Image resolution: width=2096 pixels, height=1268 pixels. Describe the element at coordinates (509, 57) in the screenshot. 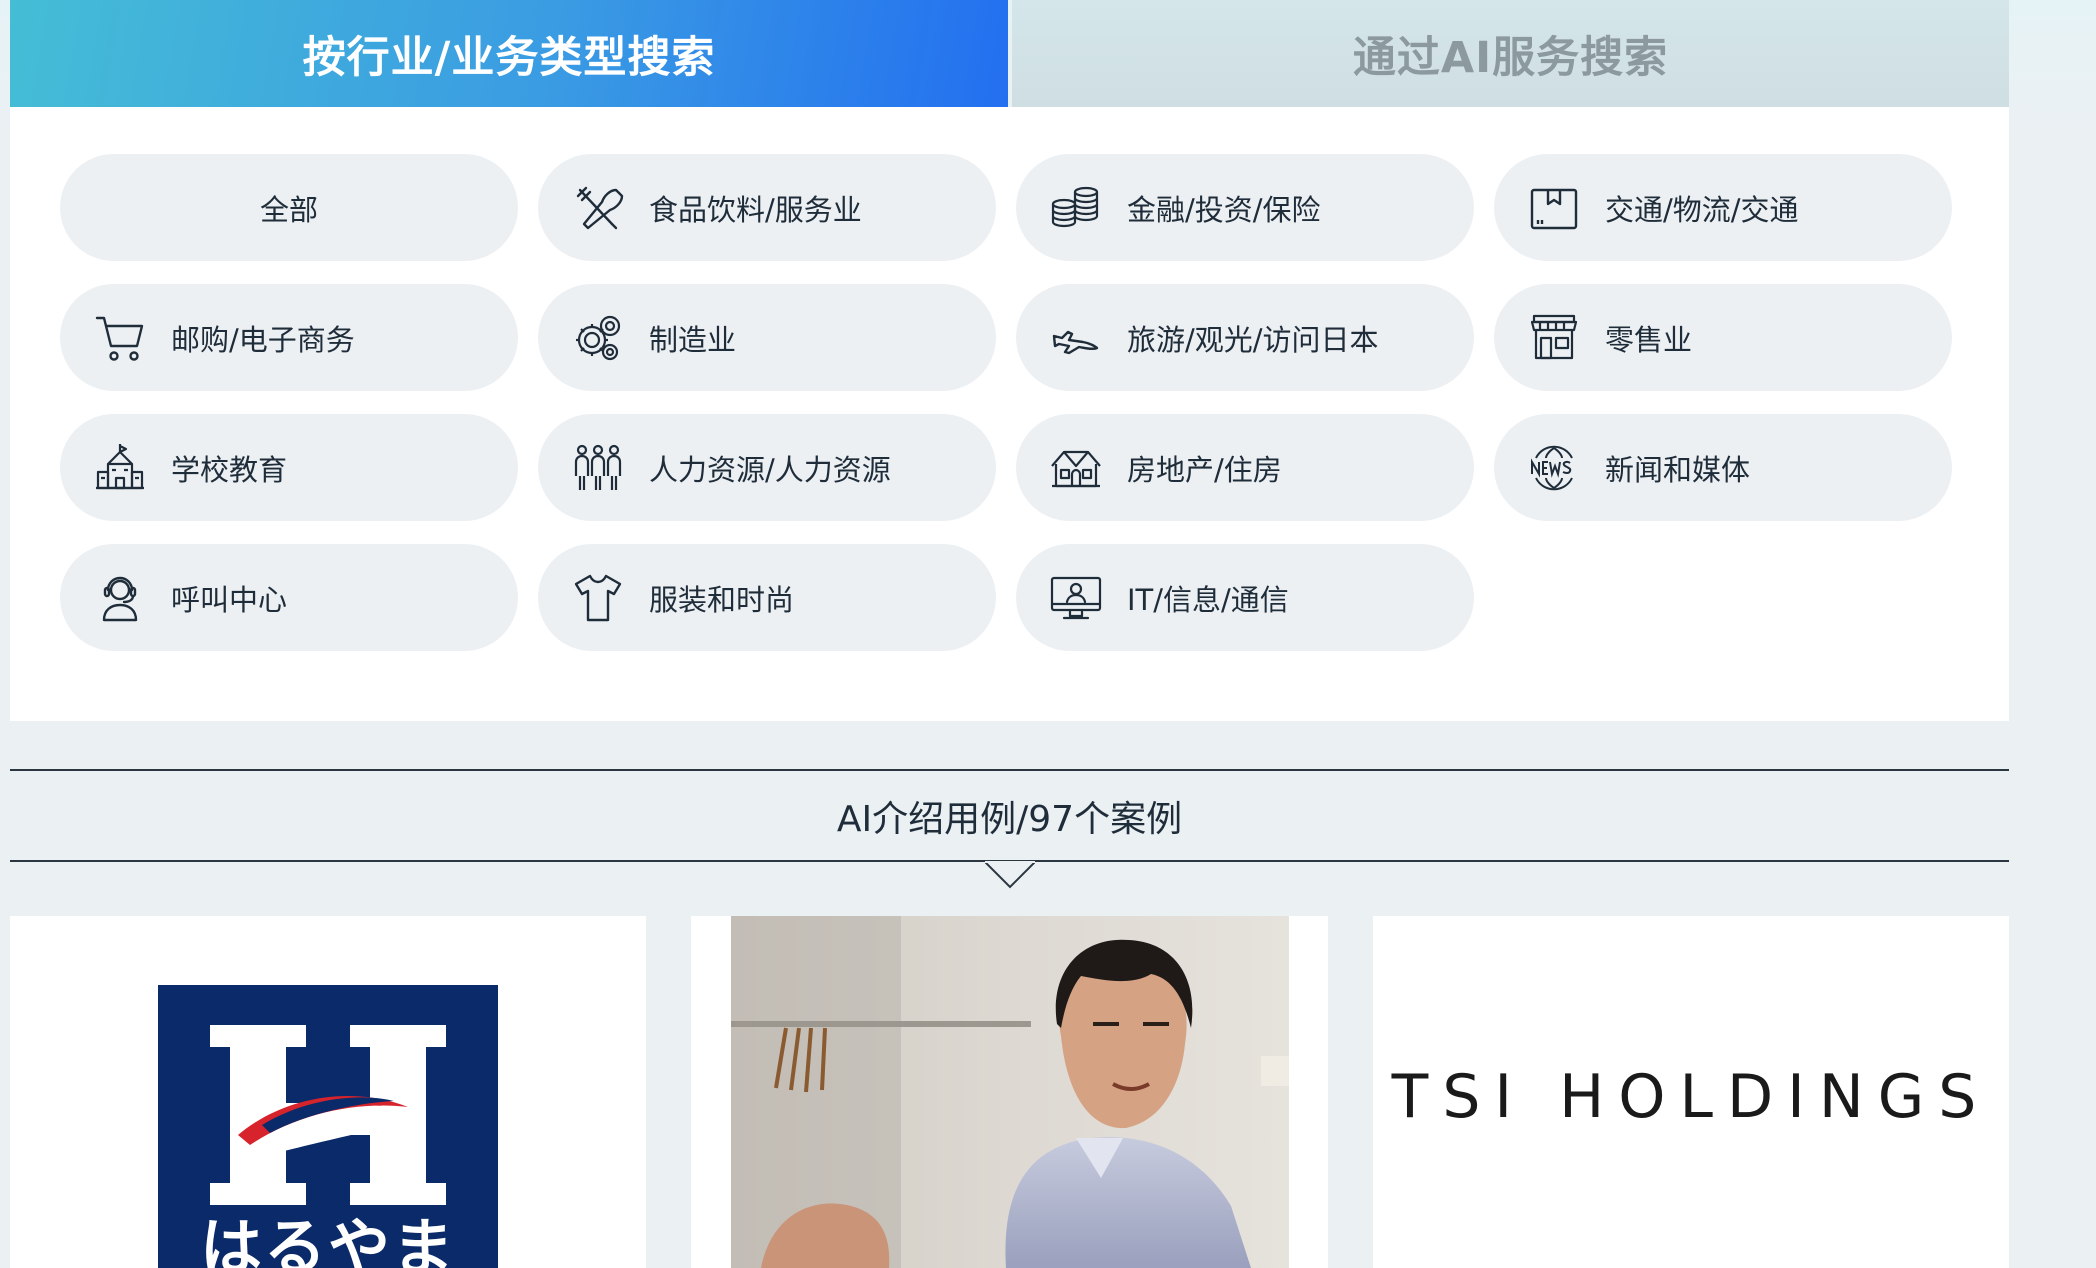

I see `tab-label: 按行业/业务类型搜索` at that location.